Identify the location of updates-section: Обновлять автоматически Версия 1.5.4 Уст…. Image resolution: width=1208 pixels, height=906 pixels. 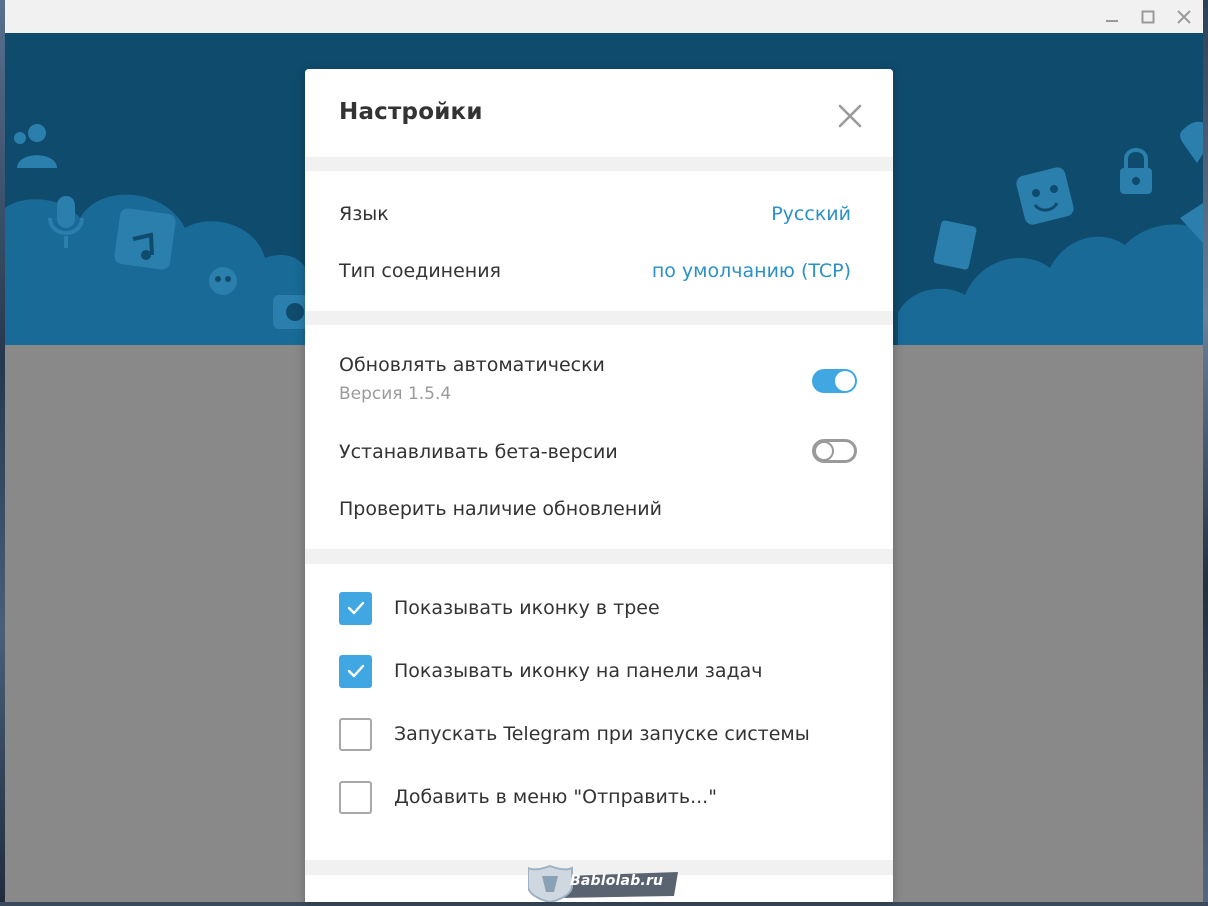
(599, 437).